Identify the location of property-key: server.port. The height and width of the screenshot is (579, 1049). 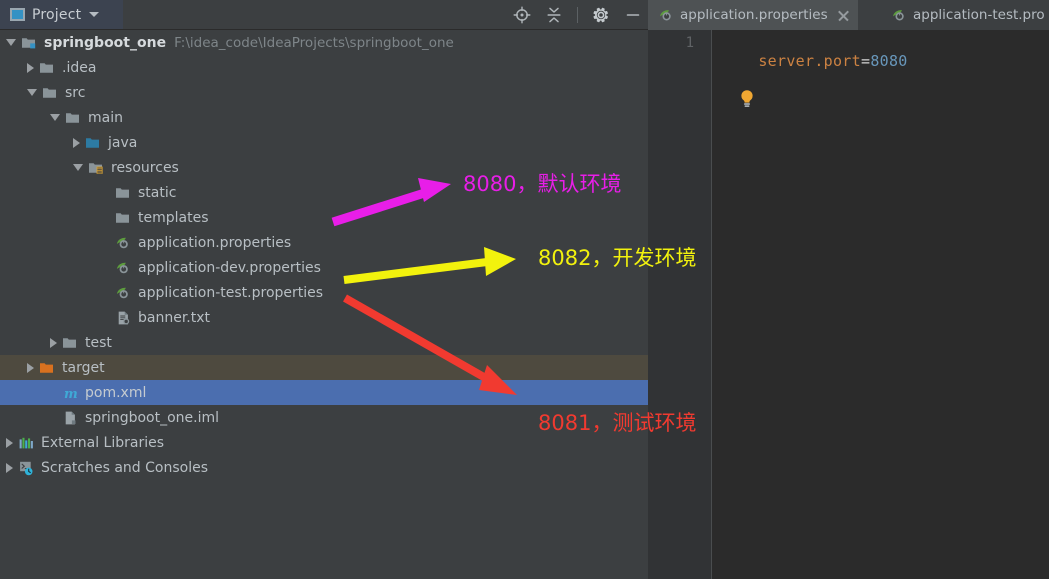
(809, 61).